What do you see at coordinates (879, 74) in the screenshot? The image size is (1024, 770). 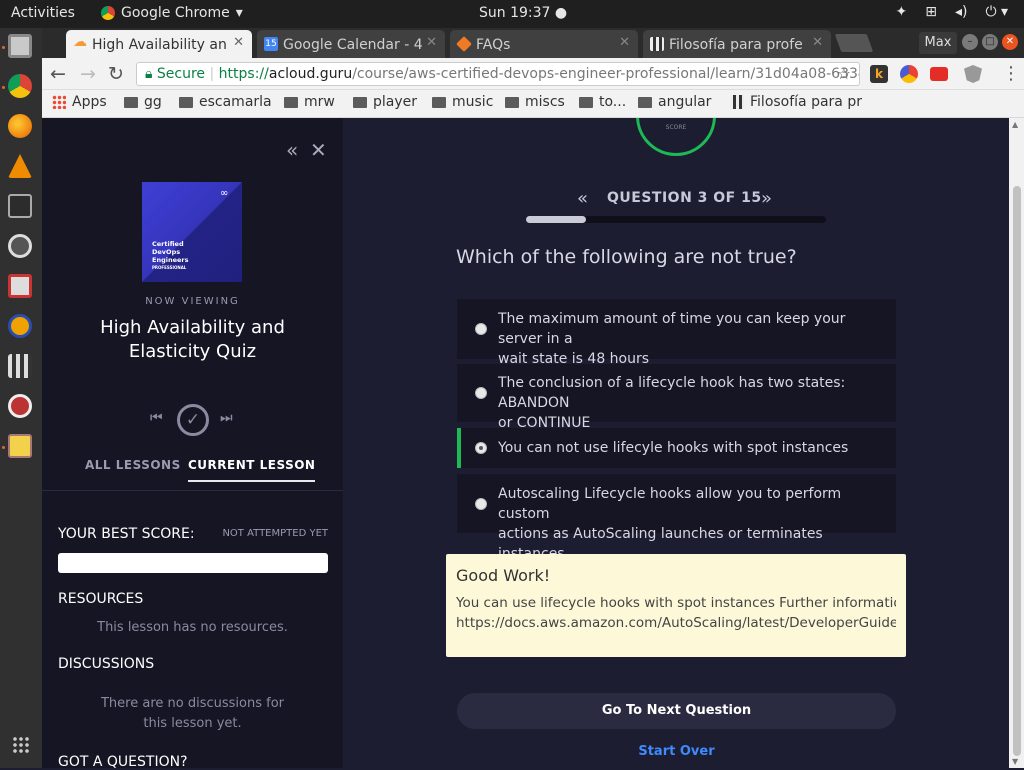 I see `extension-k-icon: k` at bounding box center [879, 74].